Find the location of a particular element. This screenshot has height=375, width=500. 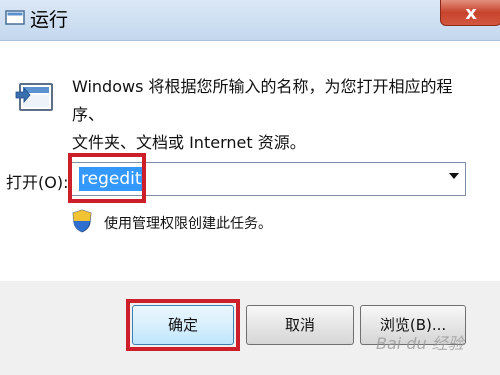

chevron-down-icon is located at coordinates (454, 176).